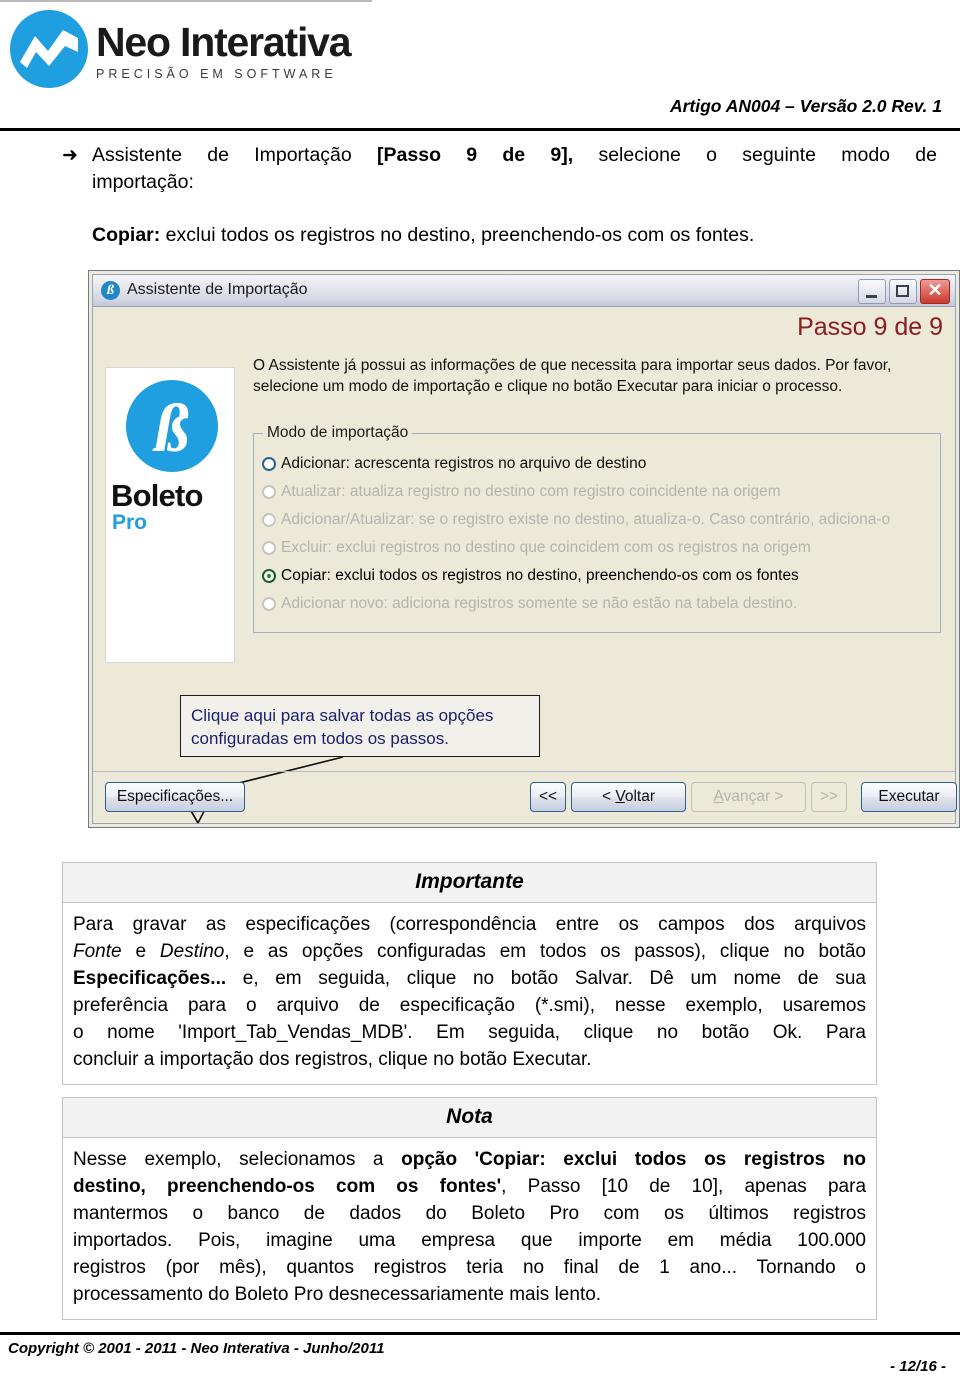 The height and width of the screenshot is (1377, 960). I want to click on next-button-label: Avançar >, so click(748, 796).